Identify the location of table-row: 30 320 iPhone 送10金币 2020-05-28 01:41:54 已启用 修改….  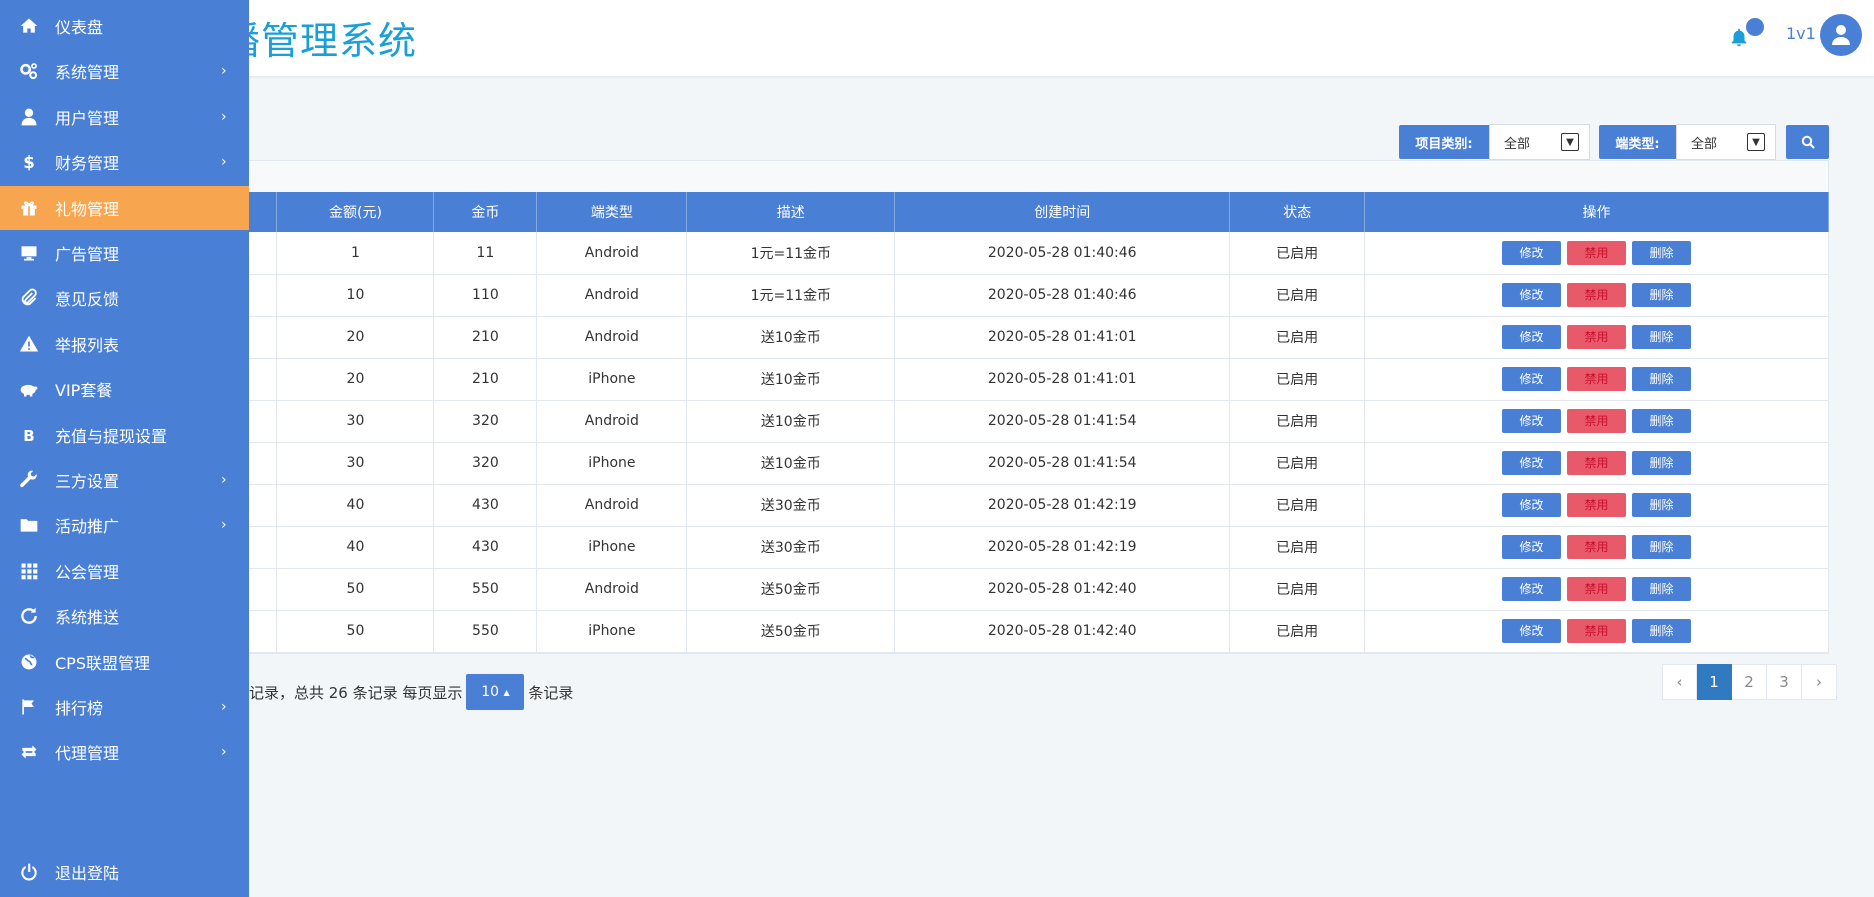
(1039, 463).